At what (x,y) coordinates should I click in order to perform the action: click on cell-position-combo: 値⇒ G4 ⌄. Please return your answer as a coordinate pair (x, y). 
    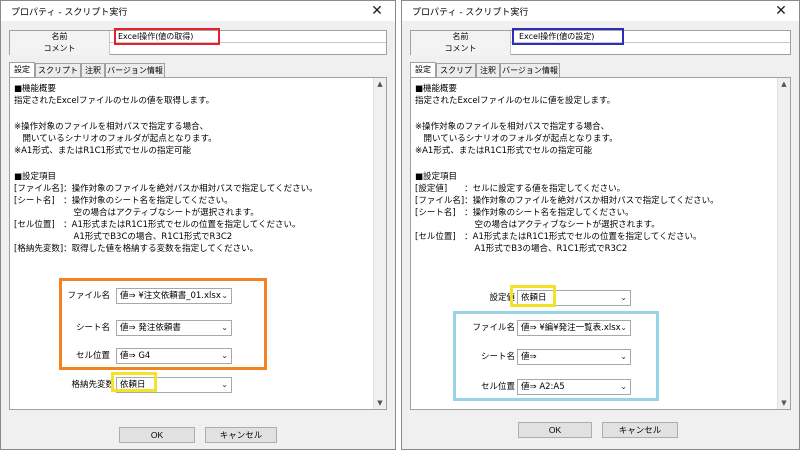
    Looking at the image, I should click on (174, 356).